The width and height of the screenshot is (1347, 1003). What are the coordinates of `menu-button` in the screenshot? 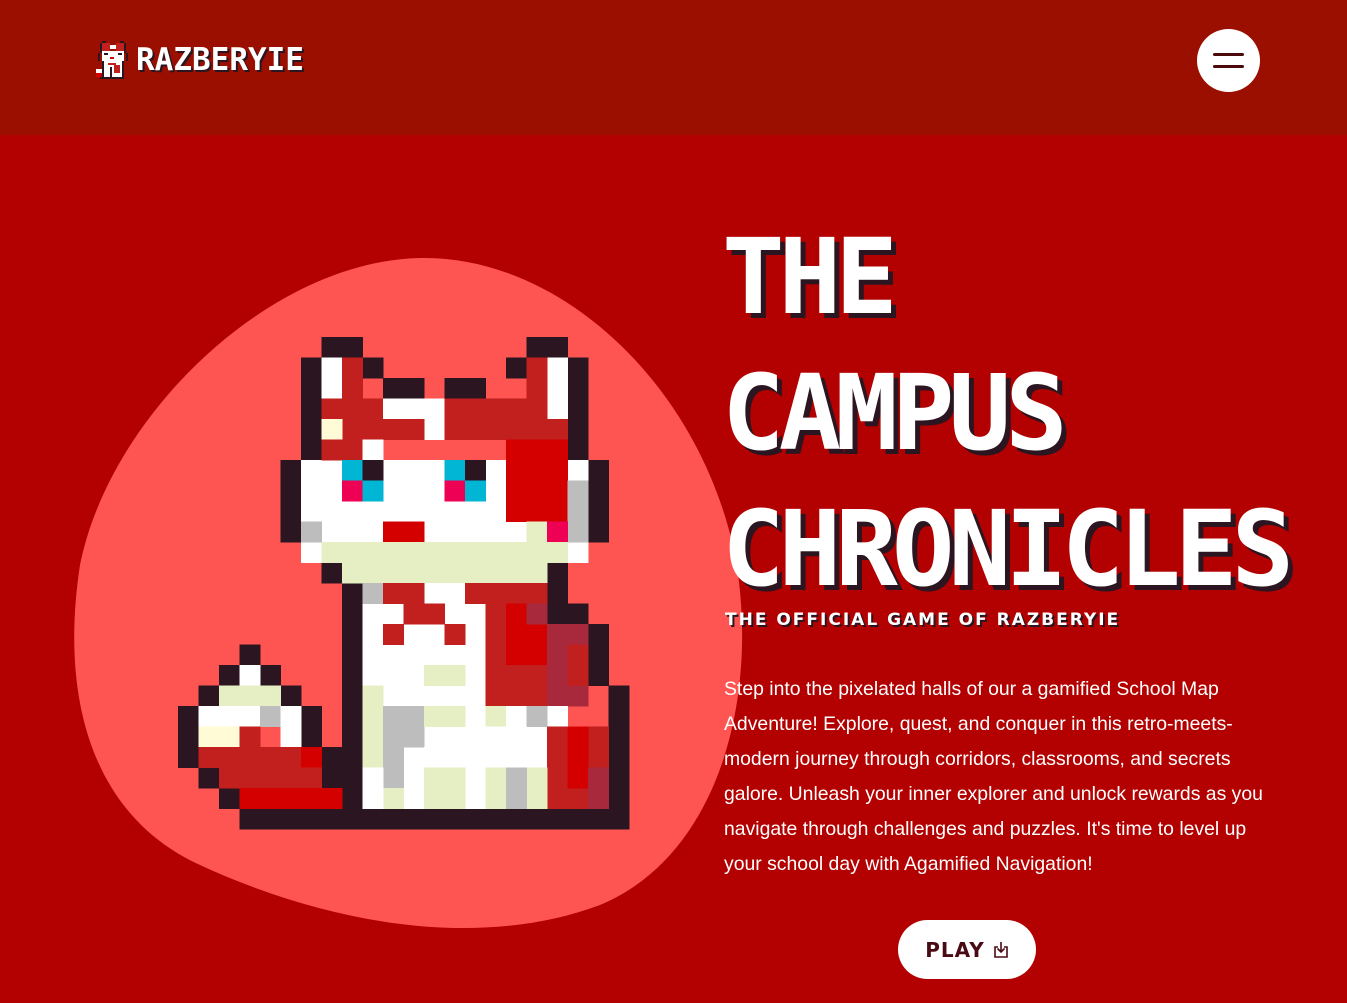 It's located at (1228, 60).